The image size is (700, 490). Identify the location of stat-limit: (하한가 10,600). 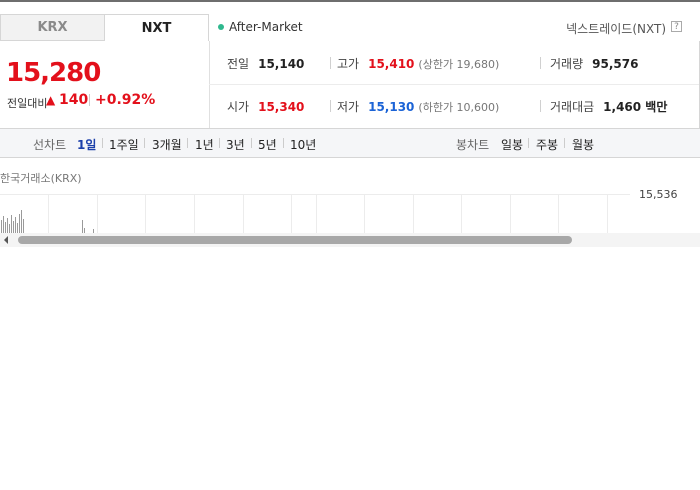
(459, 107).